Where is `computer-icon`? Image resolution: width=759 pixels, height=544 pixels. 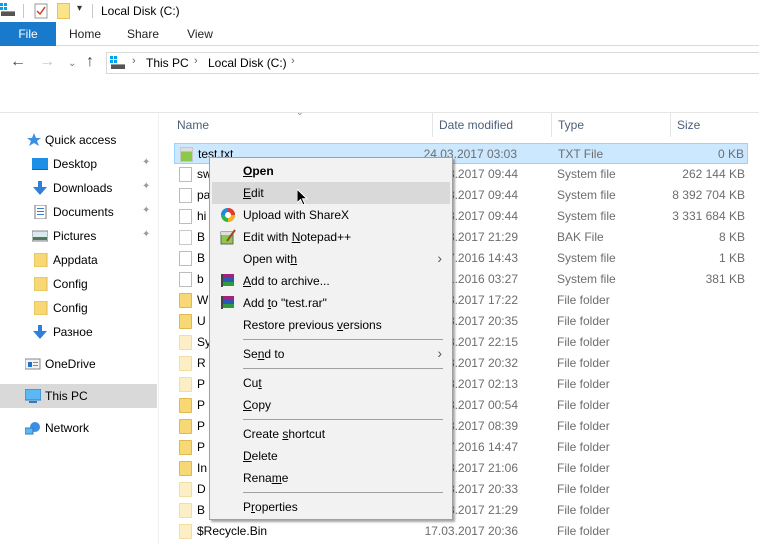 computer-icon is located at coordinates (33, 396).